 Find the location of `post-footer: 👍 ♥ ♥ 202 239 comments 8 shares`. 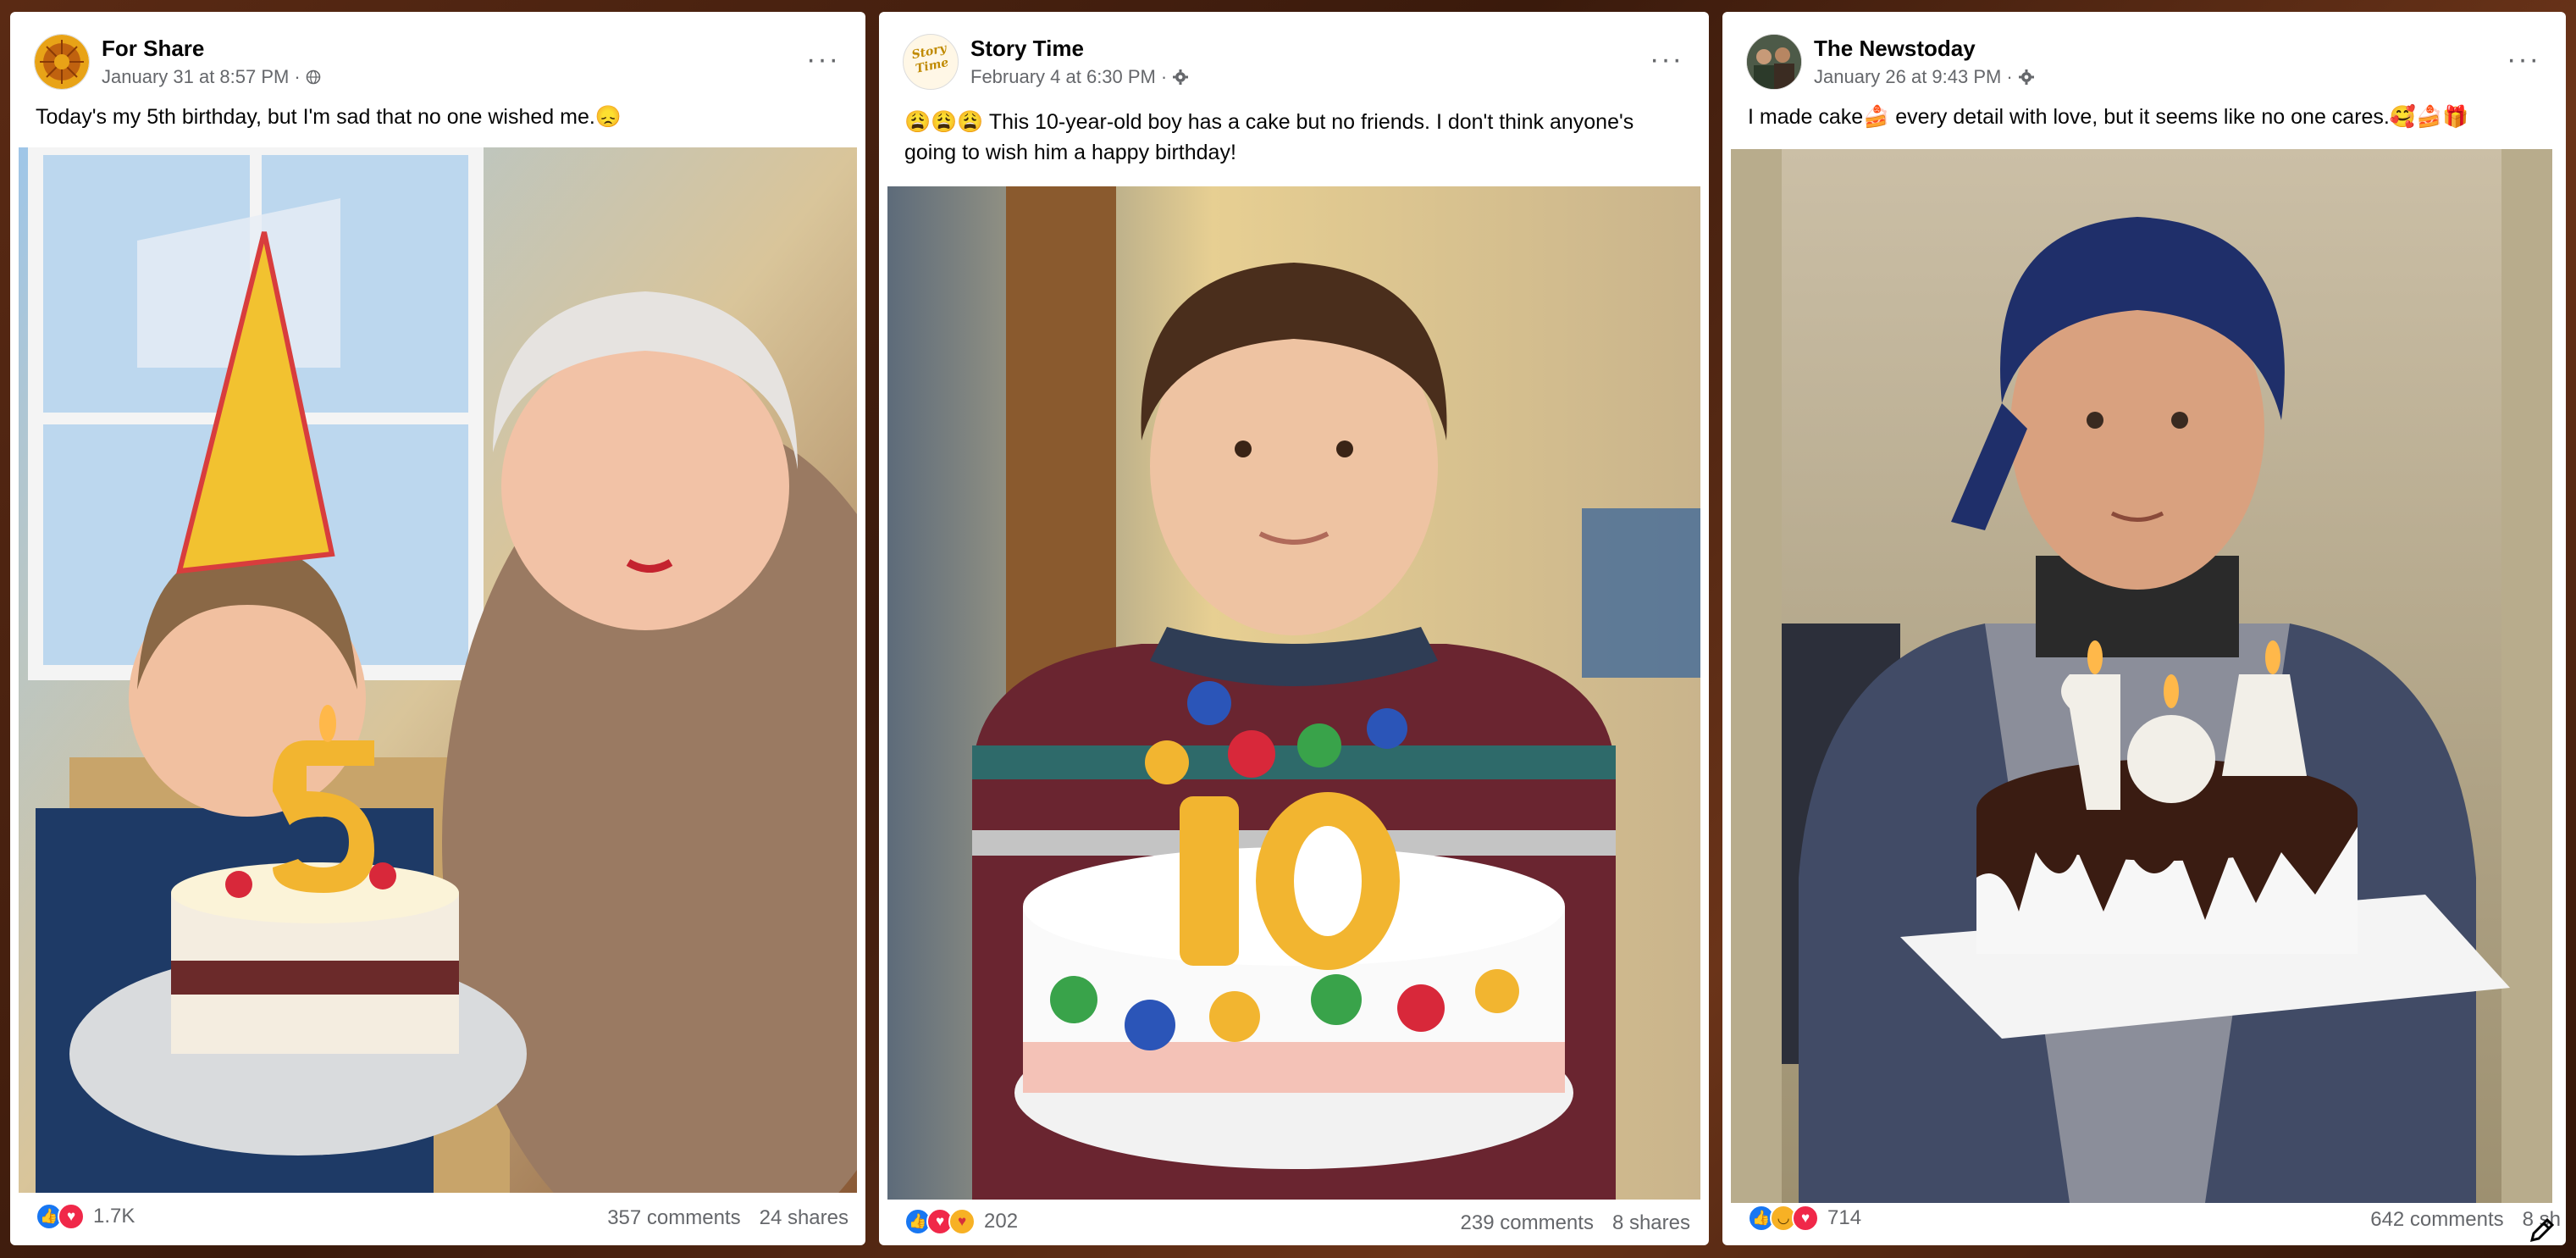

post-footer: 👍 ♥ ♥ 202 239 comments 8 shares is located at coordinates (1294, 1217).